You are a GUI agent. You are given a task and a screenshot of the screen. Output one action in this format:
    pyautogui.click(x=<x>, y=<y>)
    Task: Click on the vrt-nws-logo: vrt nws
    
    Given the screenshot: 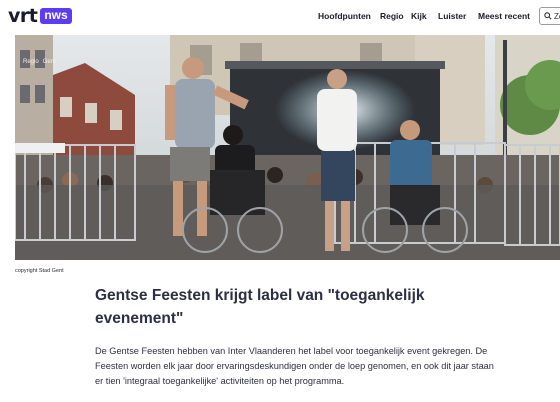 What is the action you would take?
    pyautogui.click(x=40, y=16)
    